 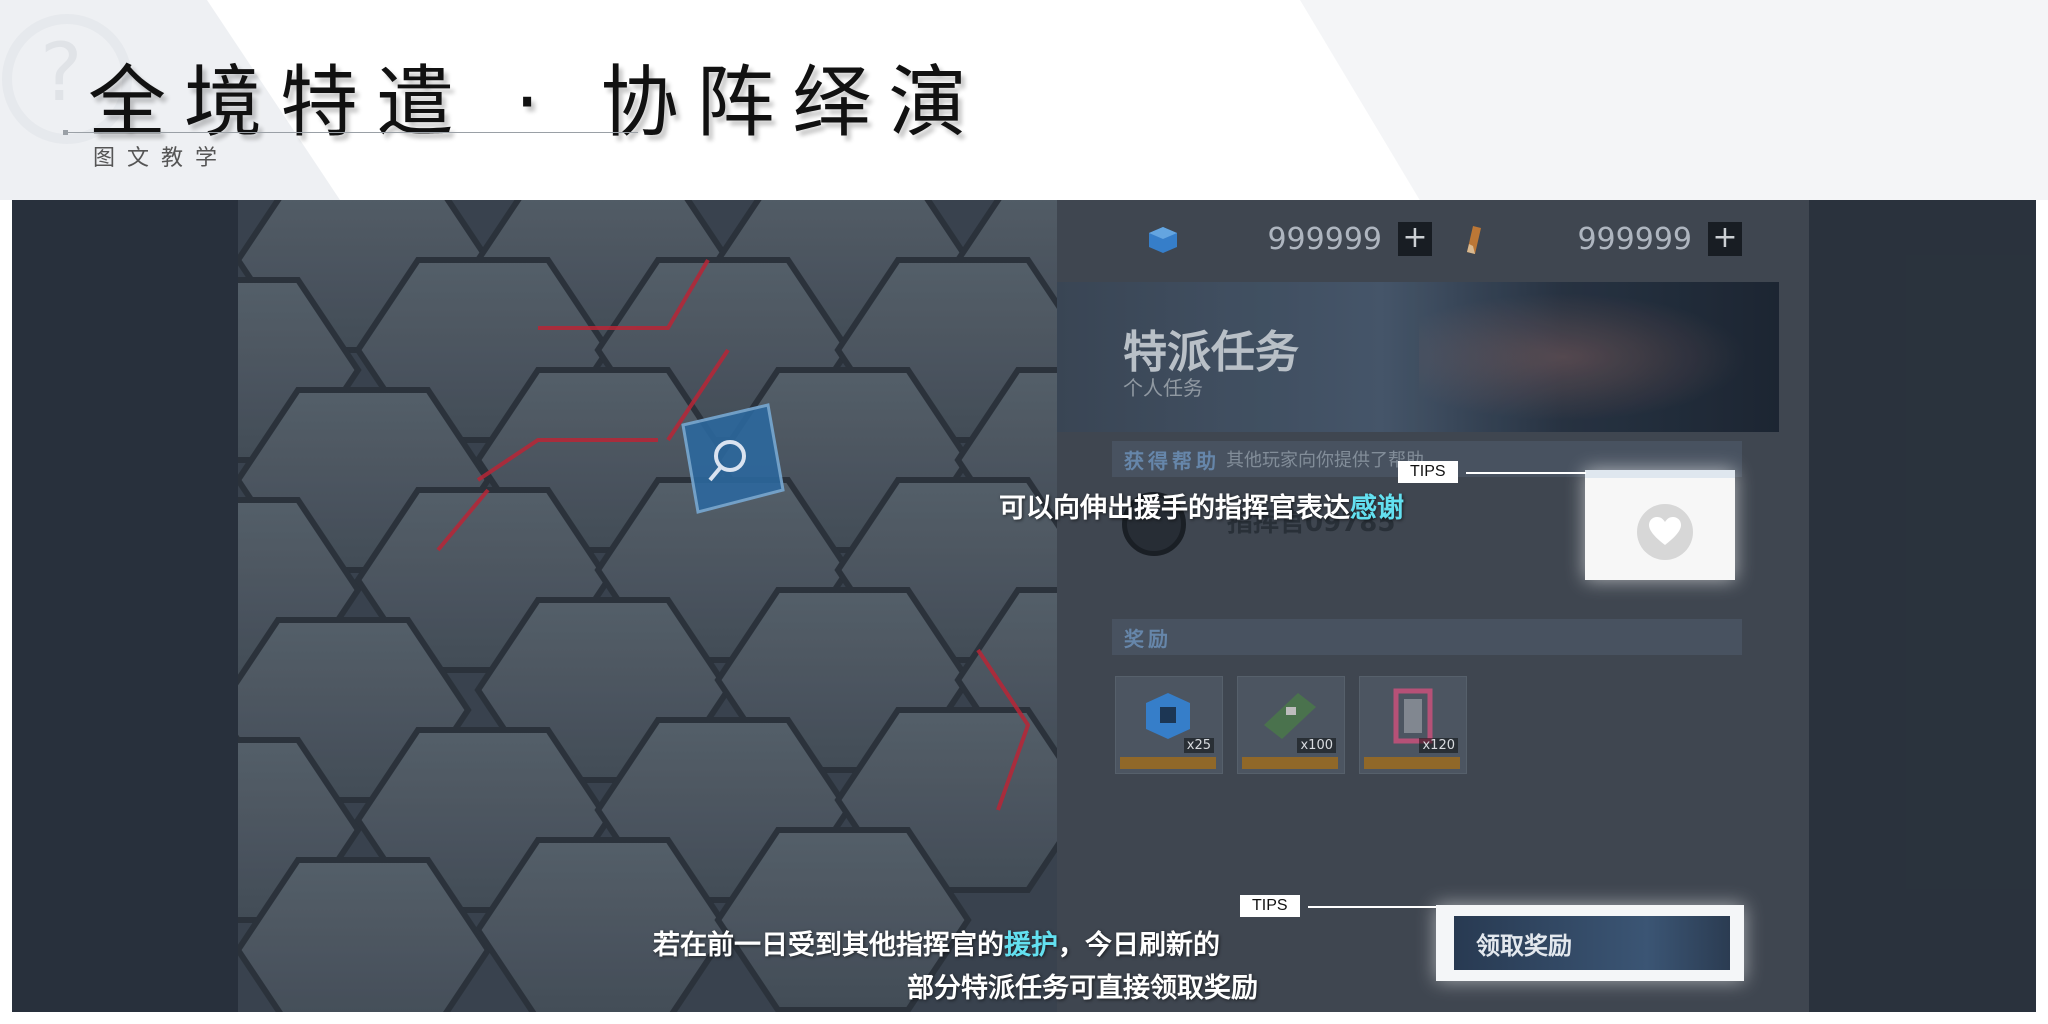 What do you see at coordinates (828, 945) in the screenshot?
I see `tip-text: 若在前一日受到其他指挥官的` at bounding box center [828, 945].